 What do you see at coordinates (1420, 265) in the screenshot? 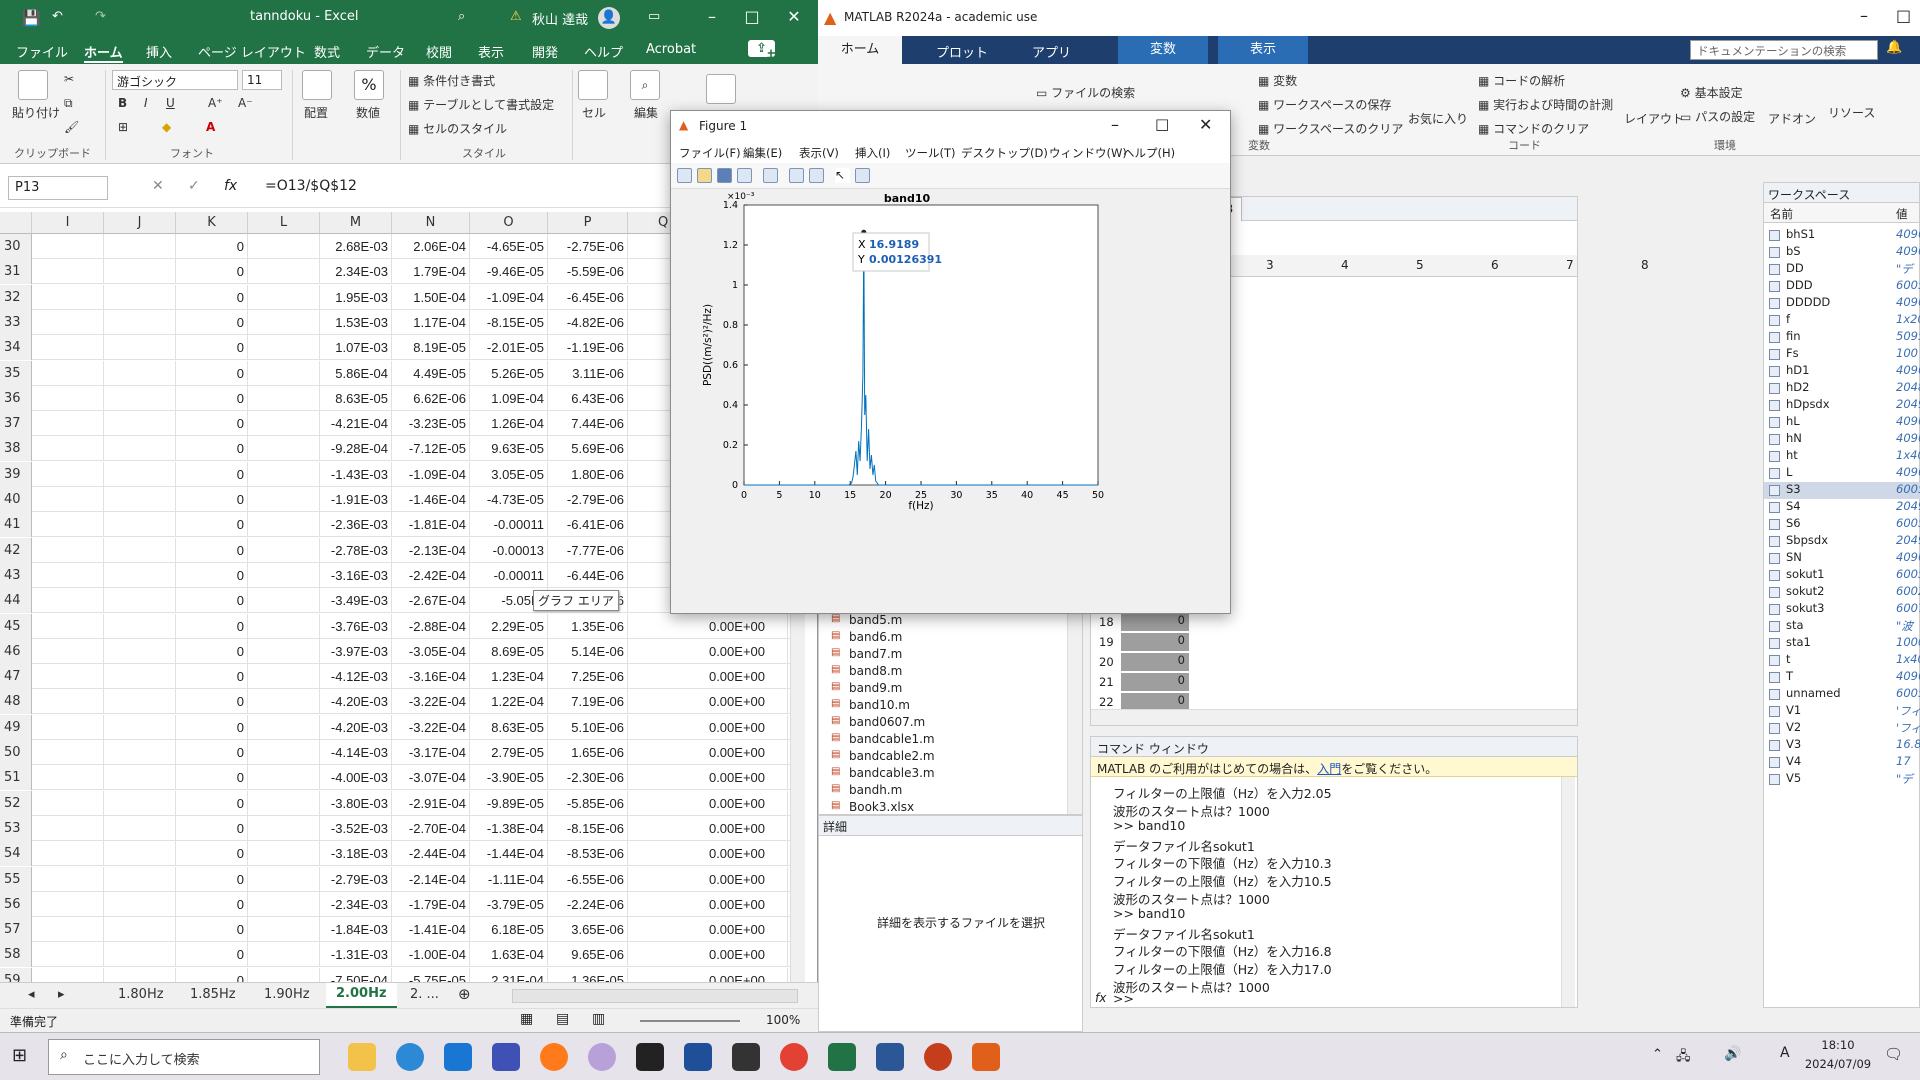
I see `var-col-header: 5` at bounding box center [1420, 265].